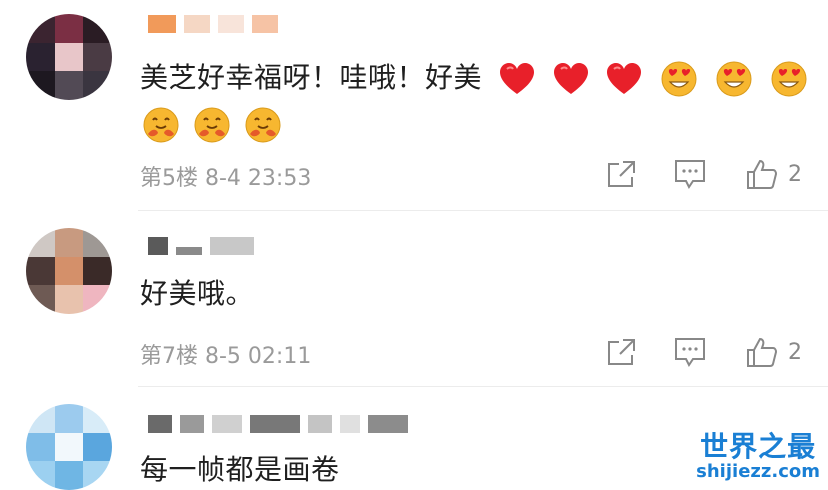 This screenshot has height=490, width=828. What do you see at coordinates (226, 356) in the screenshot?
I see `comment-meta: 第7楼 8-5 02:11` at bounding box center [226, 356].